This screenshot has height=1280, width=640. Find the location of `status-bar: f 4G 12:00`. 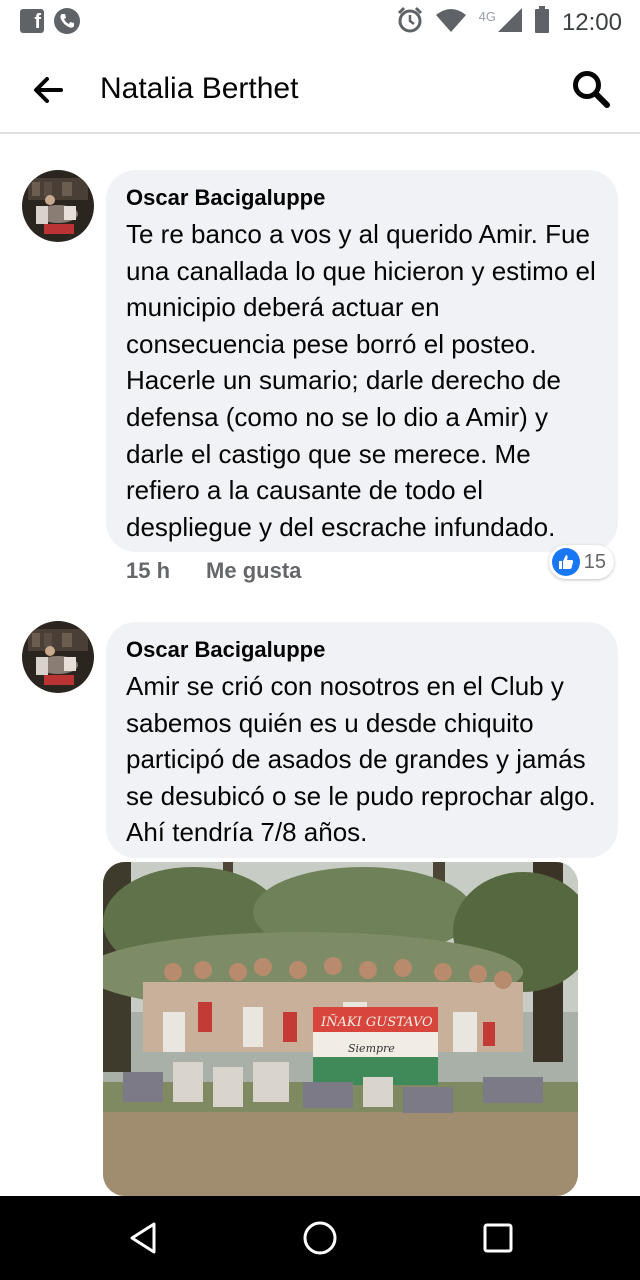

status-bar: f 4G 12:00 is located at coordinates (320, 22).